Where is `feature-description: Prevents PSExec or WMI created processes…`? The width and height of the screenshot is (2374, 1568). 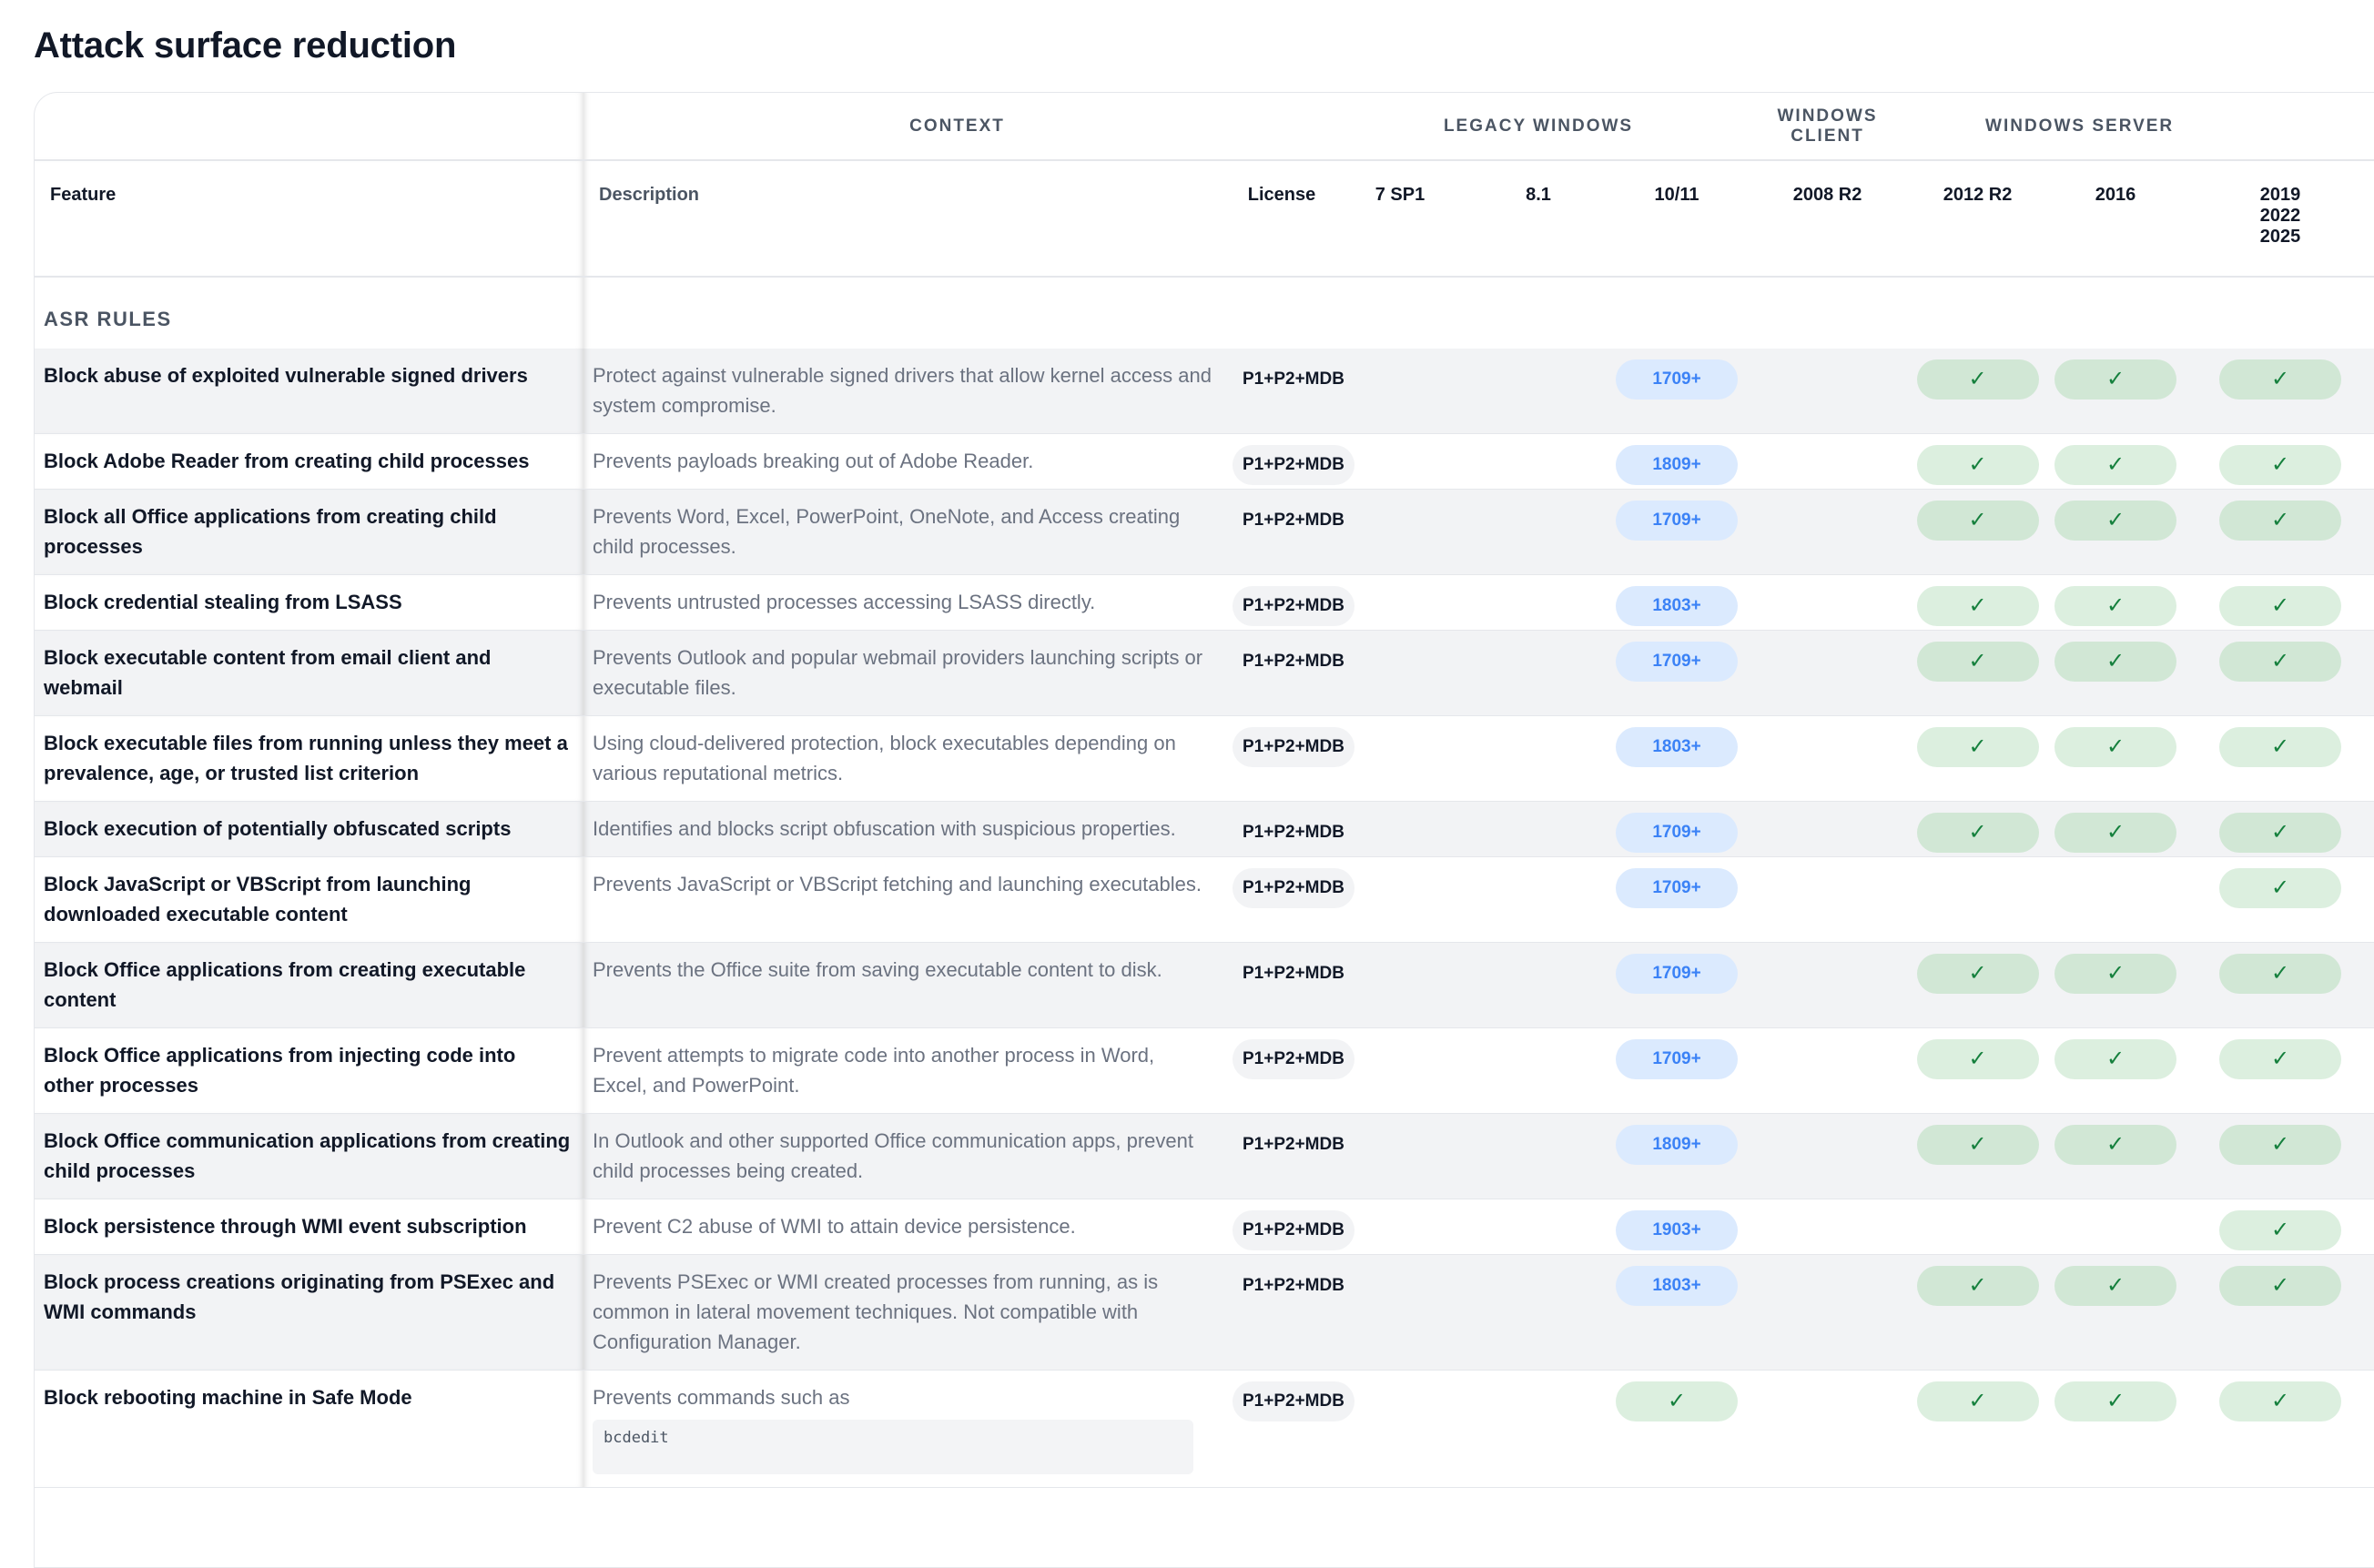 feature-description: Prevents PSExec or WMI created processes… is located at coordinates (908, 1312).